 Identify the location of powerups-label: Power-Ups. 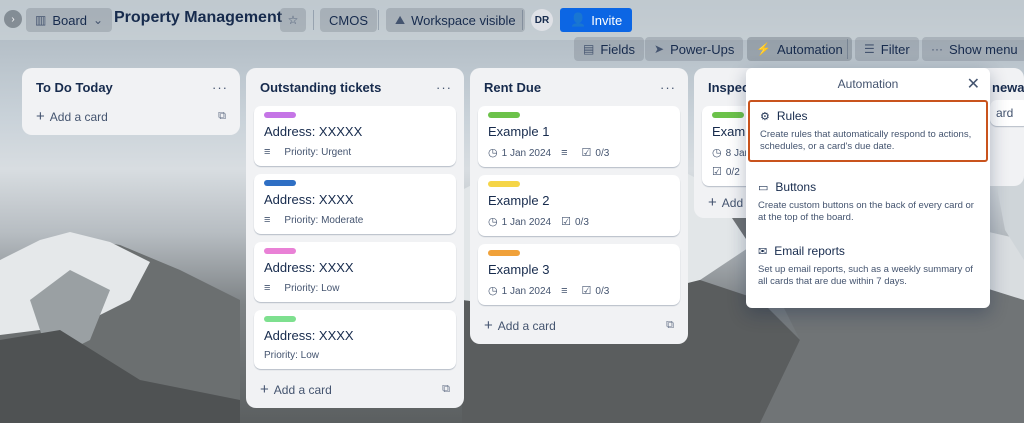
(702, 49).